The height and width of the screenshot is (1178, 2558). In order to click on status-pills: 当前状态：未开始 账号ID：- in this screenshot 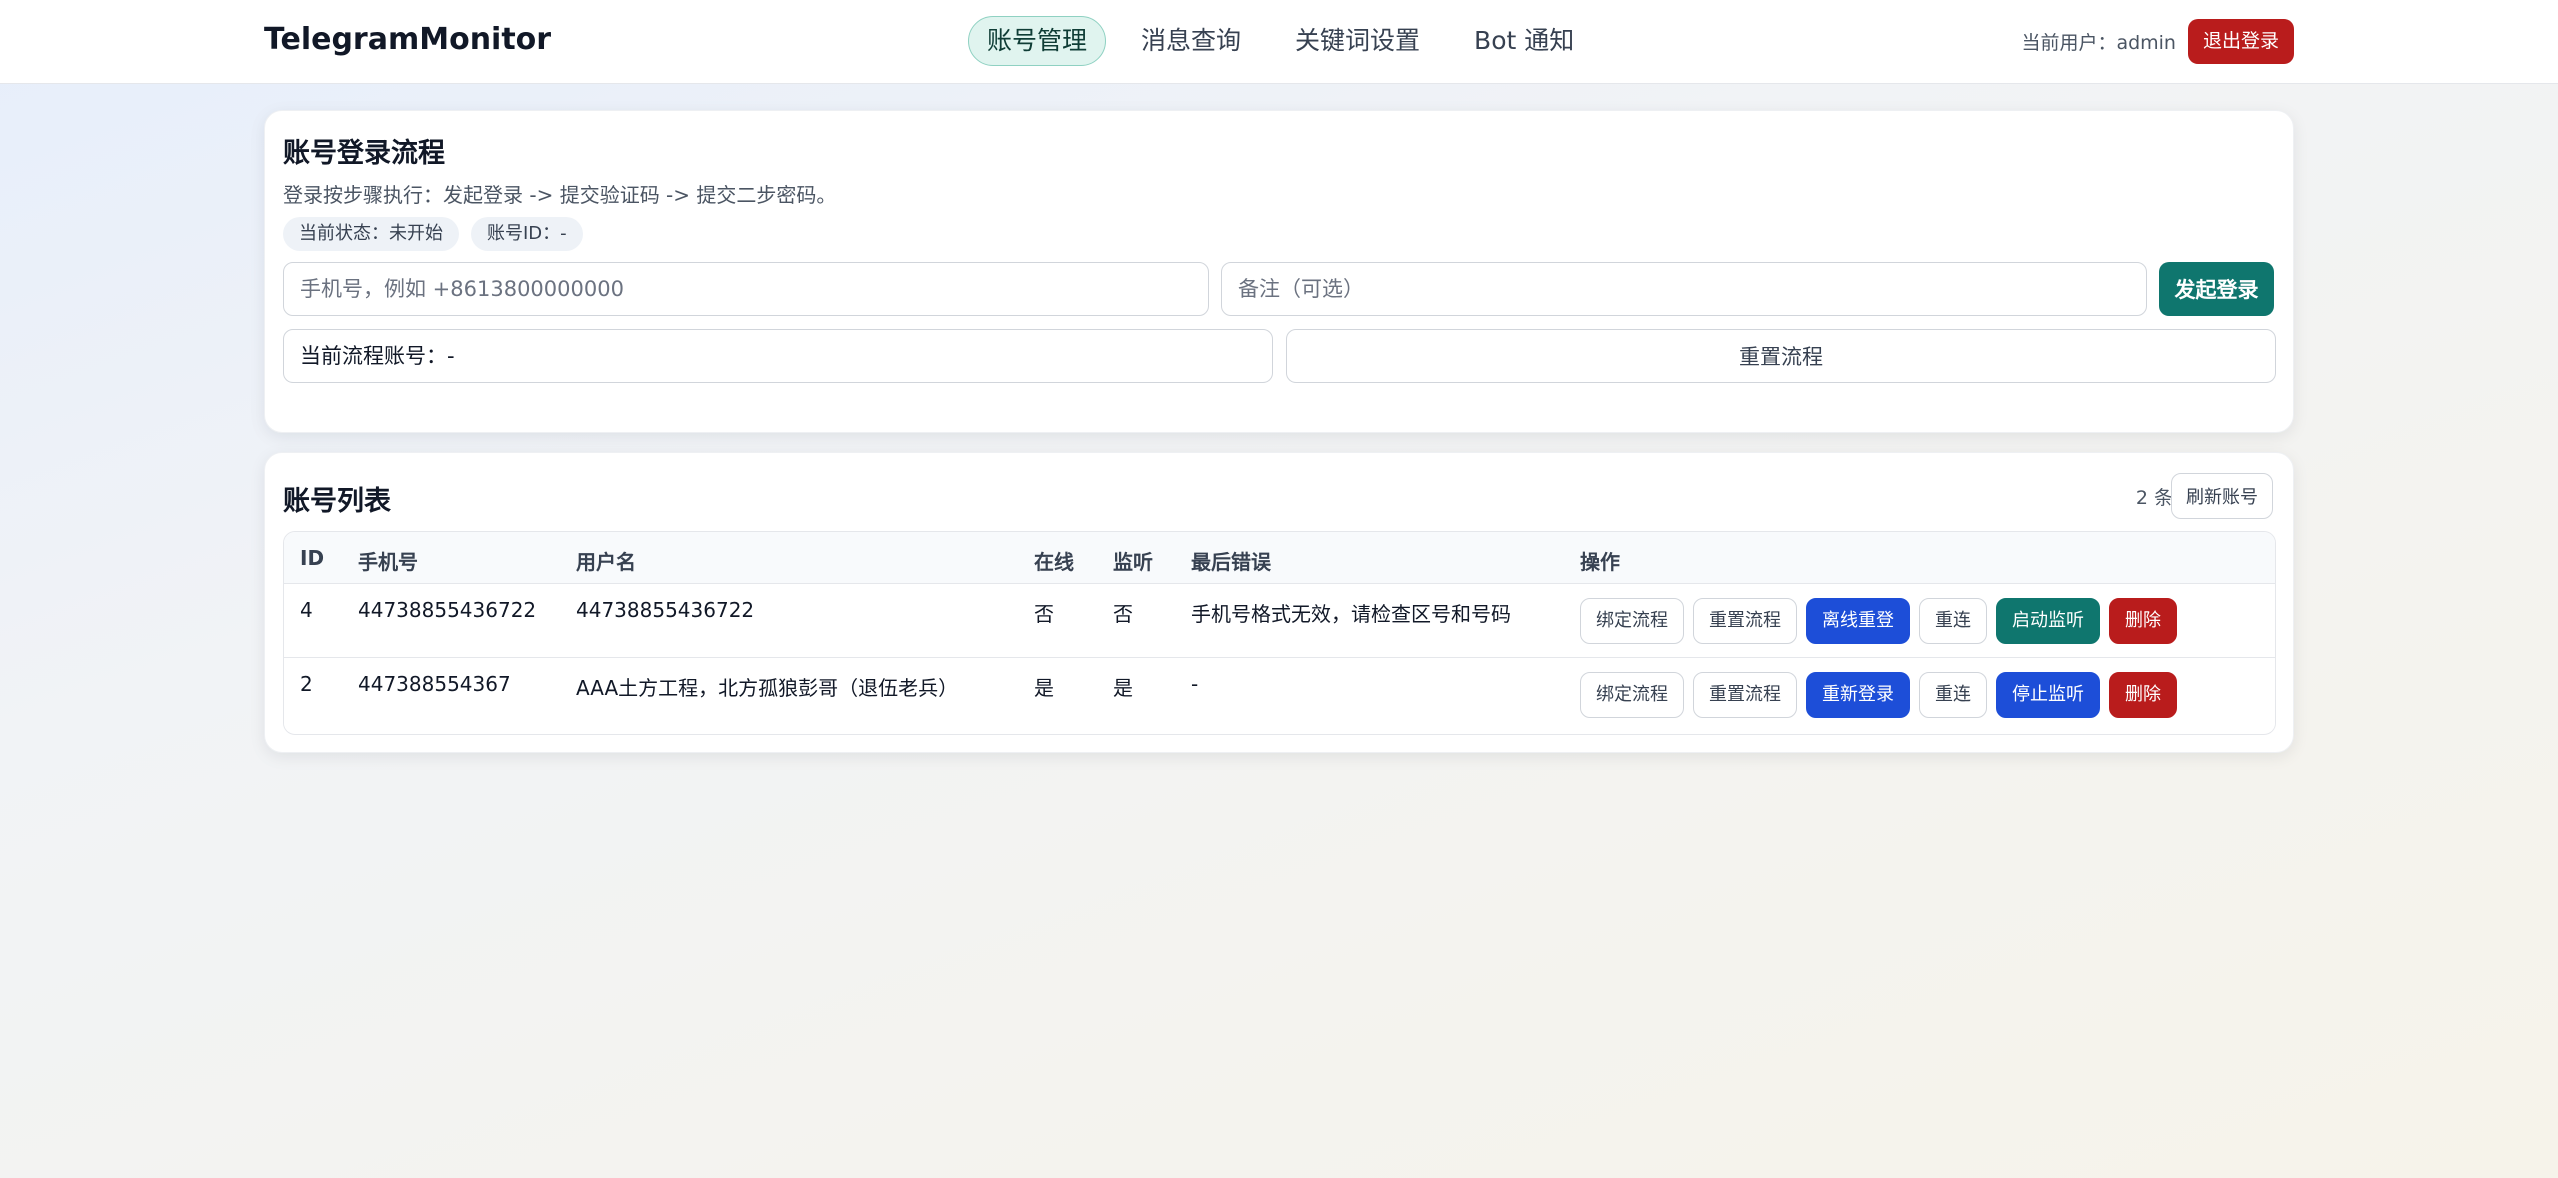, I will do `click(433, 234)`.